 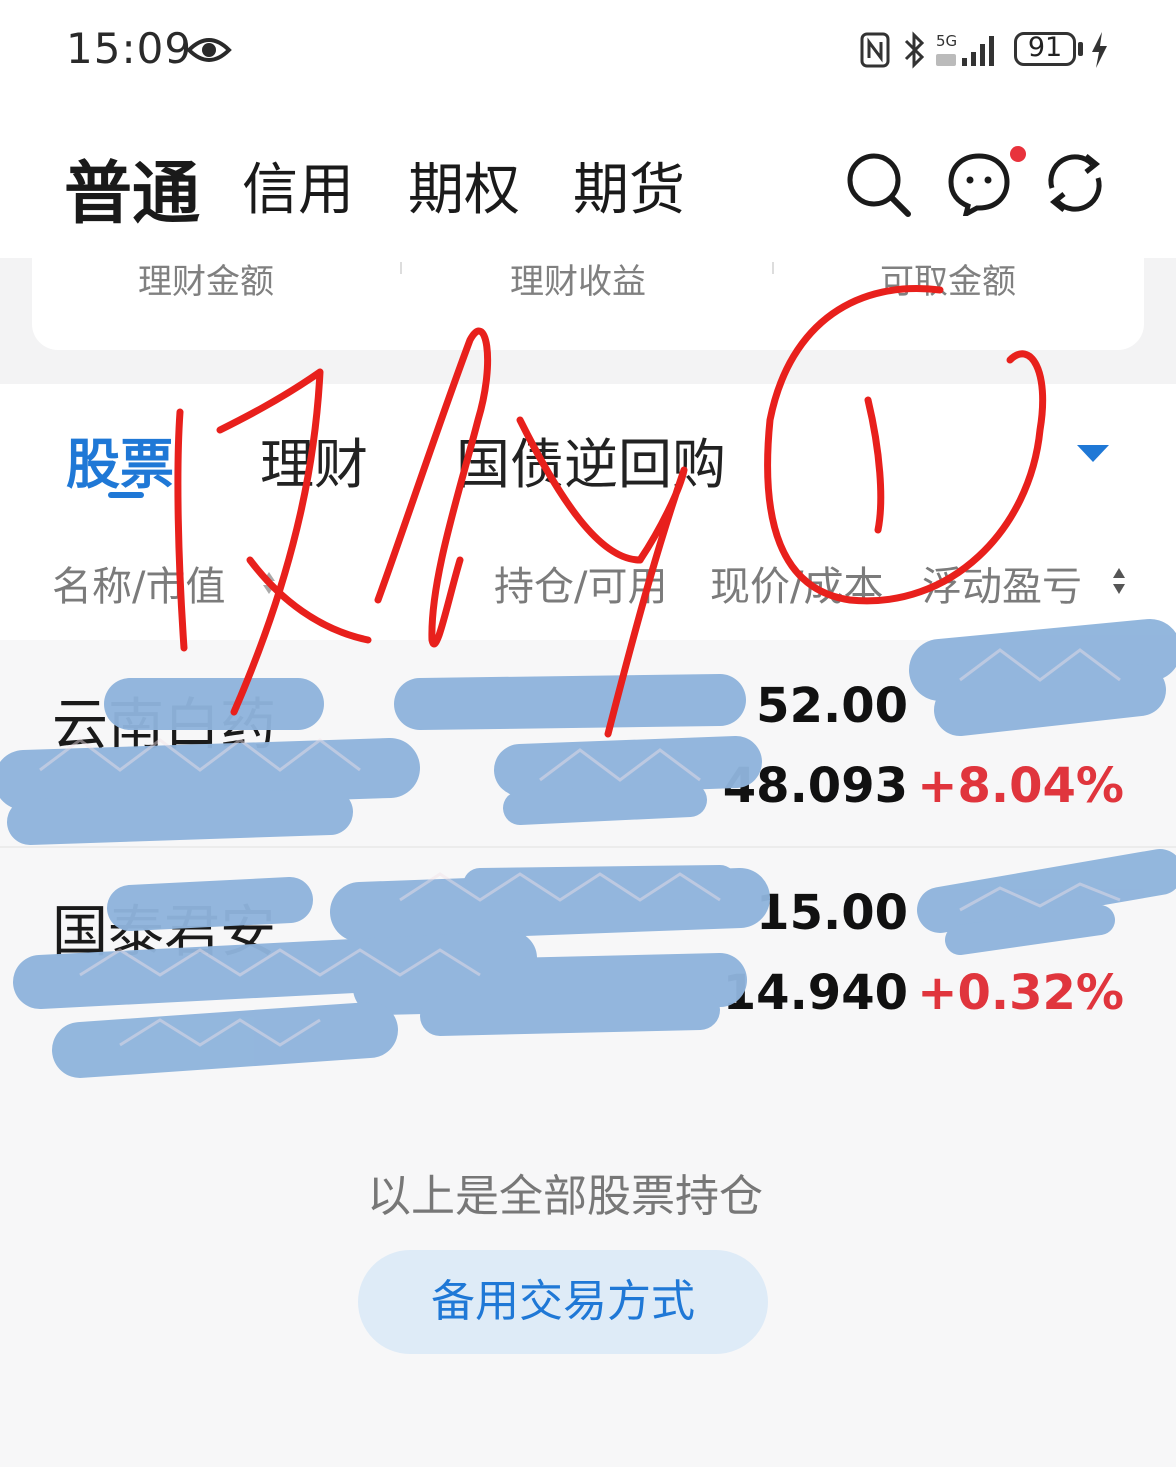 What do you see at coordinates (591, 459) in the screenshot?
I see `subtab-reverse-repo: 国债逆回购` at bounding box center [591, 459].